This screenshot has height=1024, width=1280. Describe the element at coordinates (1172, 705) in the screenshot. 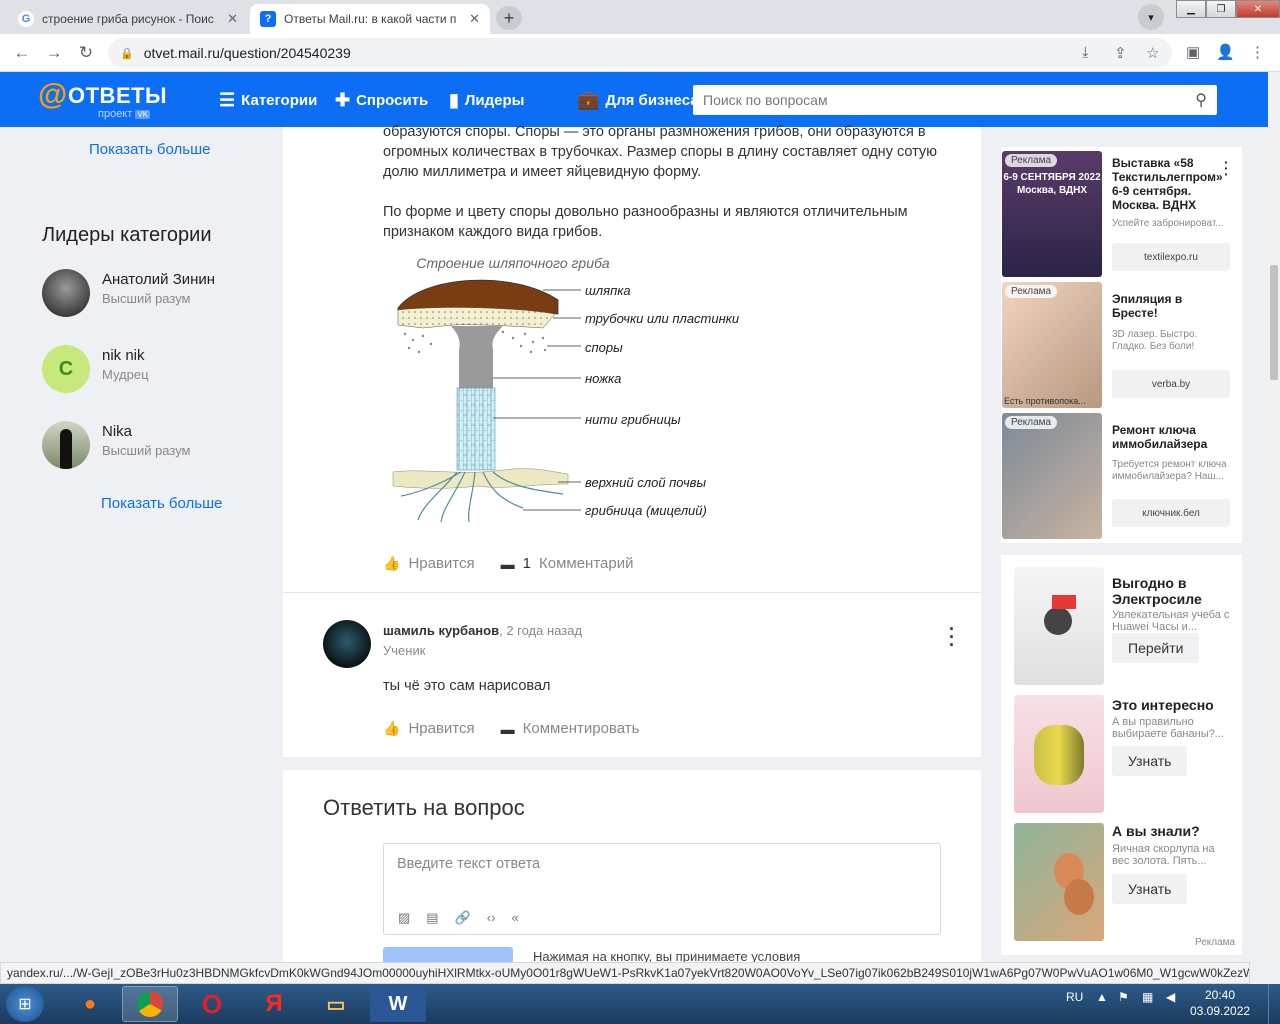

I see `ad-title: Это интересно` at that location.